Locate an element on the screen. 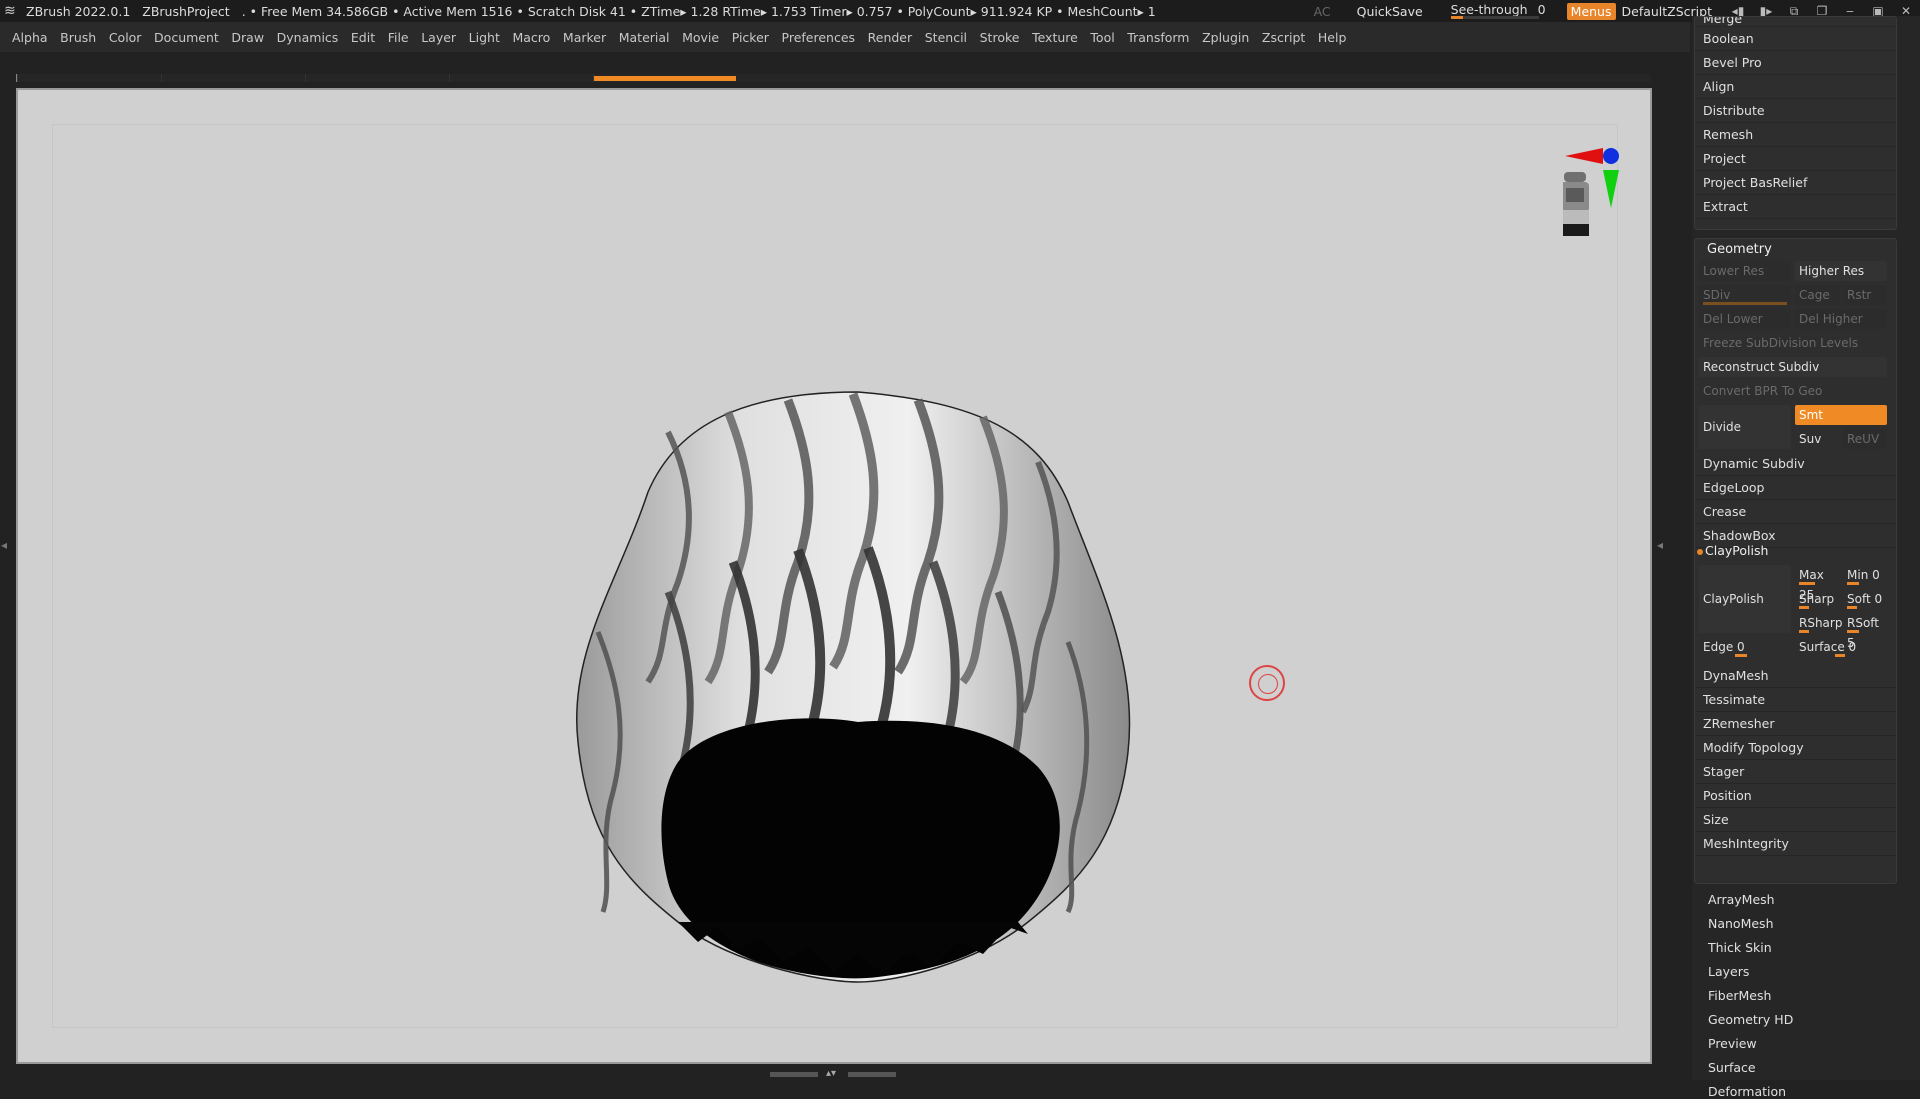  smt-toggle: Smt is located at coordinates (1841, 415).